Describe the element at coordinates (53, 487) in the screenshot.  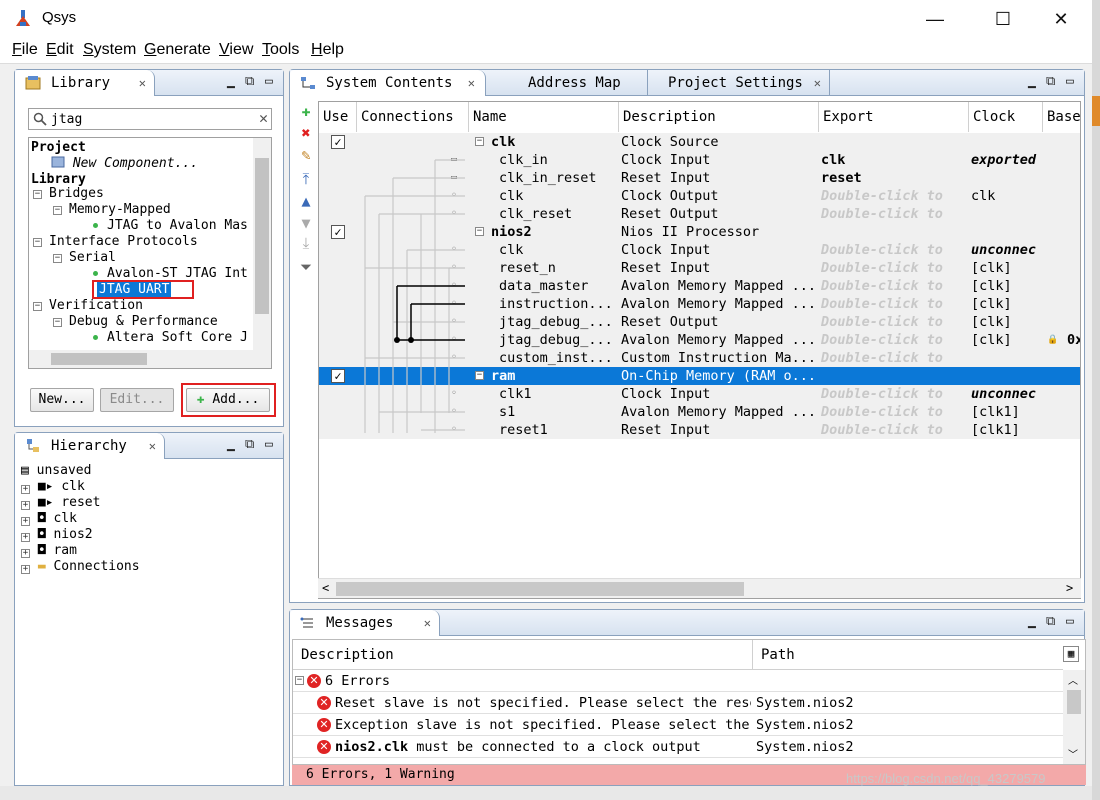
I see `hierarchy-item: + ■▸ clk` at that location.